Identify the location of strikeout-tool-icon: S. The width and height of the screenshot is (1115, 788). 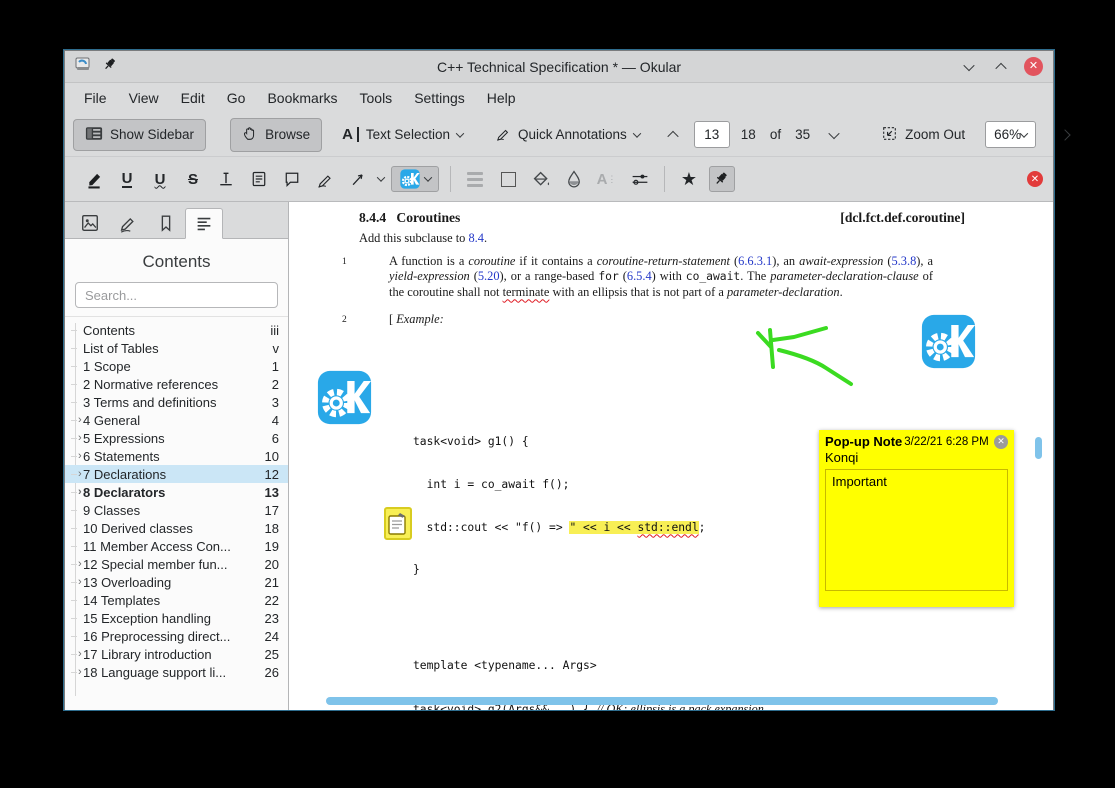
(193, 179).